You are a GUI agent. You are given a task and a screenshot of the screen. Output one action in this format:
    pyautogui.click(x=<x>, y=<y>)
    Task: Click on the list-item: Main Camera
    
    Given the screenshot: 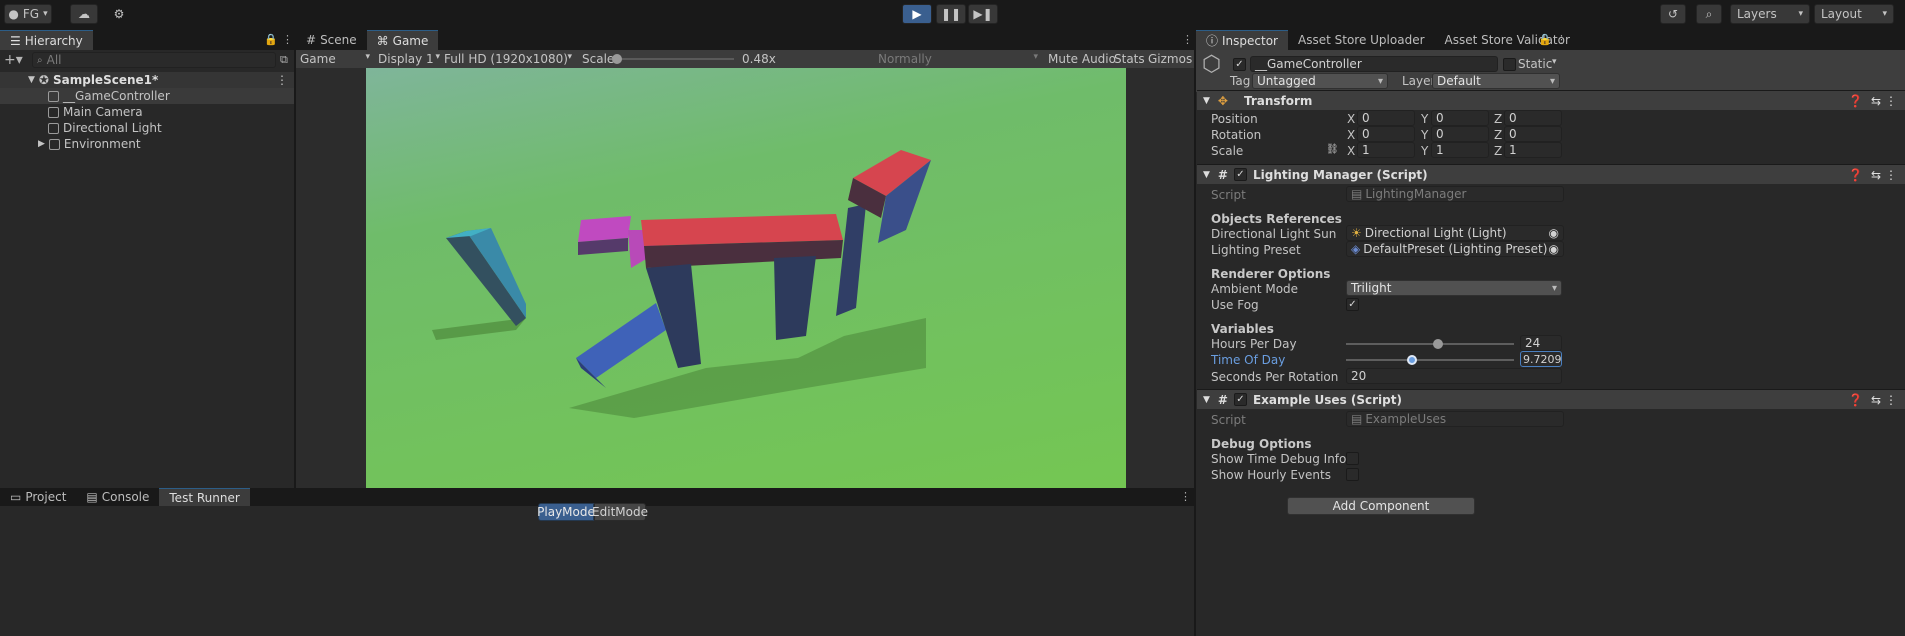 What is the action you would take?
    pyautogui.click(x=147, y=112)
    